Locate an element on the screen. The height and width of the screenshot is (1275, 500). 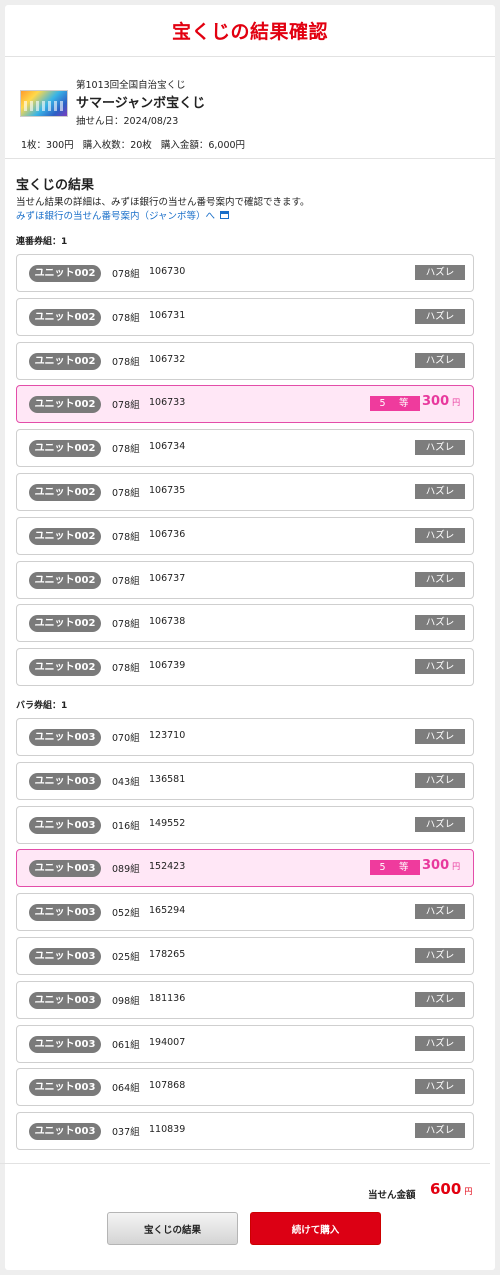
ticket-row: ユニット002 078組 106734 ハズレ is located at coordinates (245, 448).